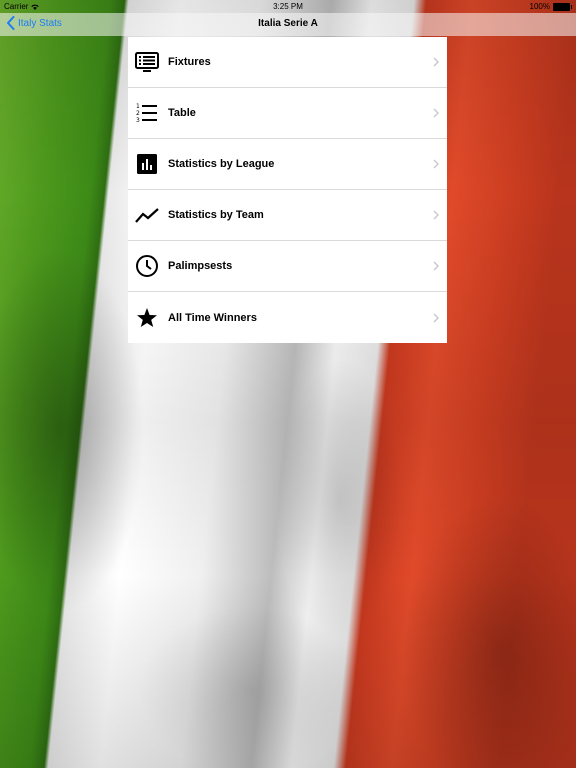 Image resolution: width=576 pixels, height=768 pixels. What do you see at coordinates (147, 266) in the screenshot?
I see `clock-icon` at bounding box center [147, 266].